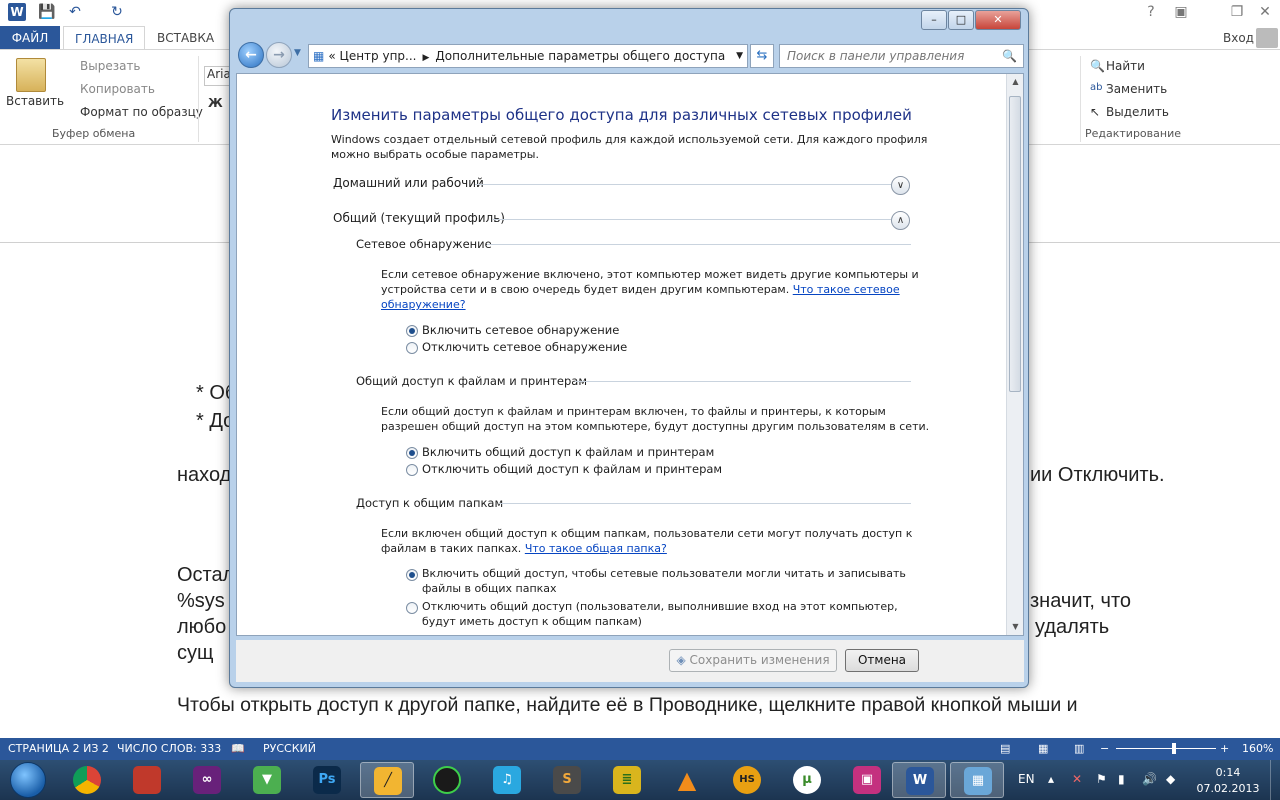 This screenshot has width=1280, height=800. Describe the element at coordinates (387, 780) in the screenshot. I see `taskbar-app: ╱` at that location.